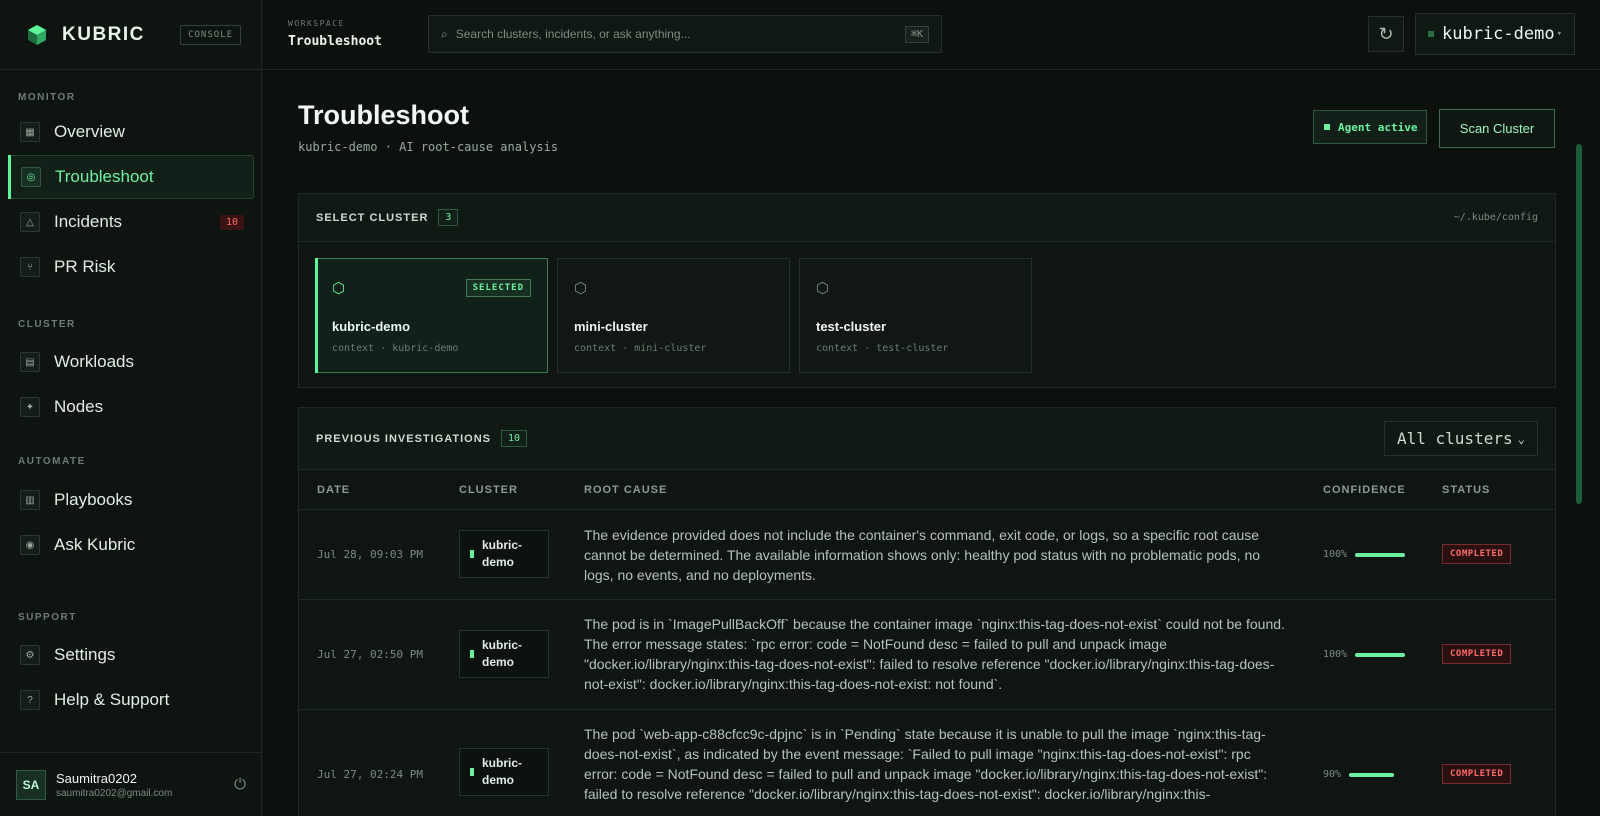 The height and width of the screenshot is (816, 1600). Describe the element at coordinates (240, 784) in the screenshot. I see `logout-power-icon: ⏻` at that location.